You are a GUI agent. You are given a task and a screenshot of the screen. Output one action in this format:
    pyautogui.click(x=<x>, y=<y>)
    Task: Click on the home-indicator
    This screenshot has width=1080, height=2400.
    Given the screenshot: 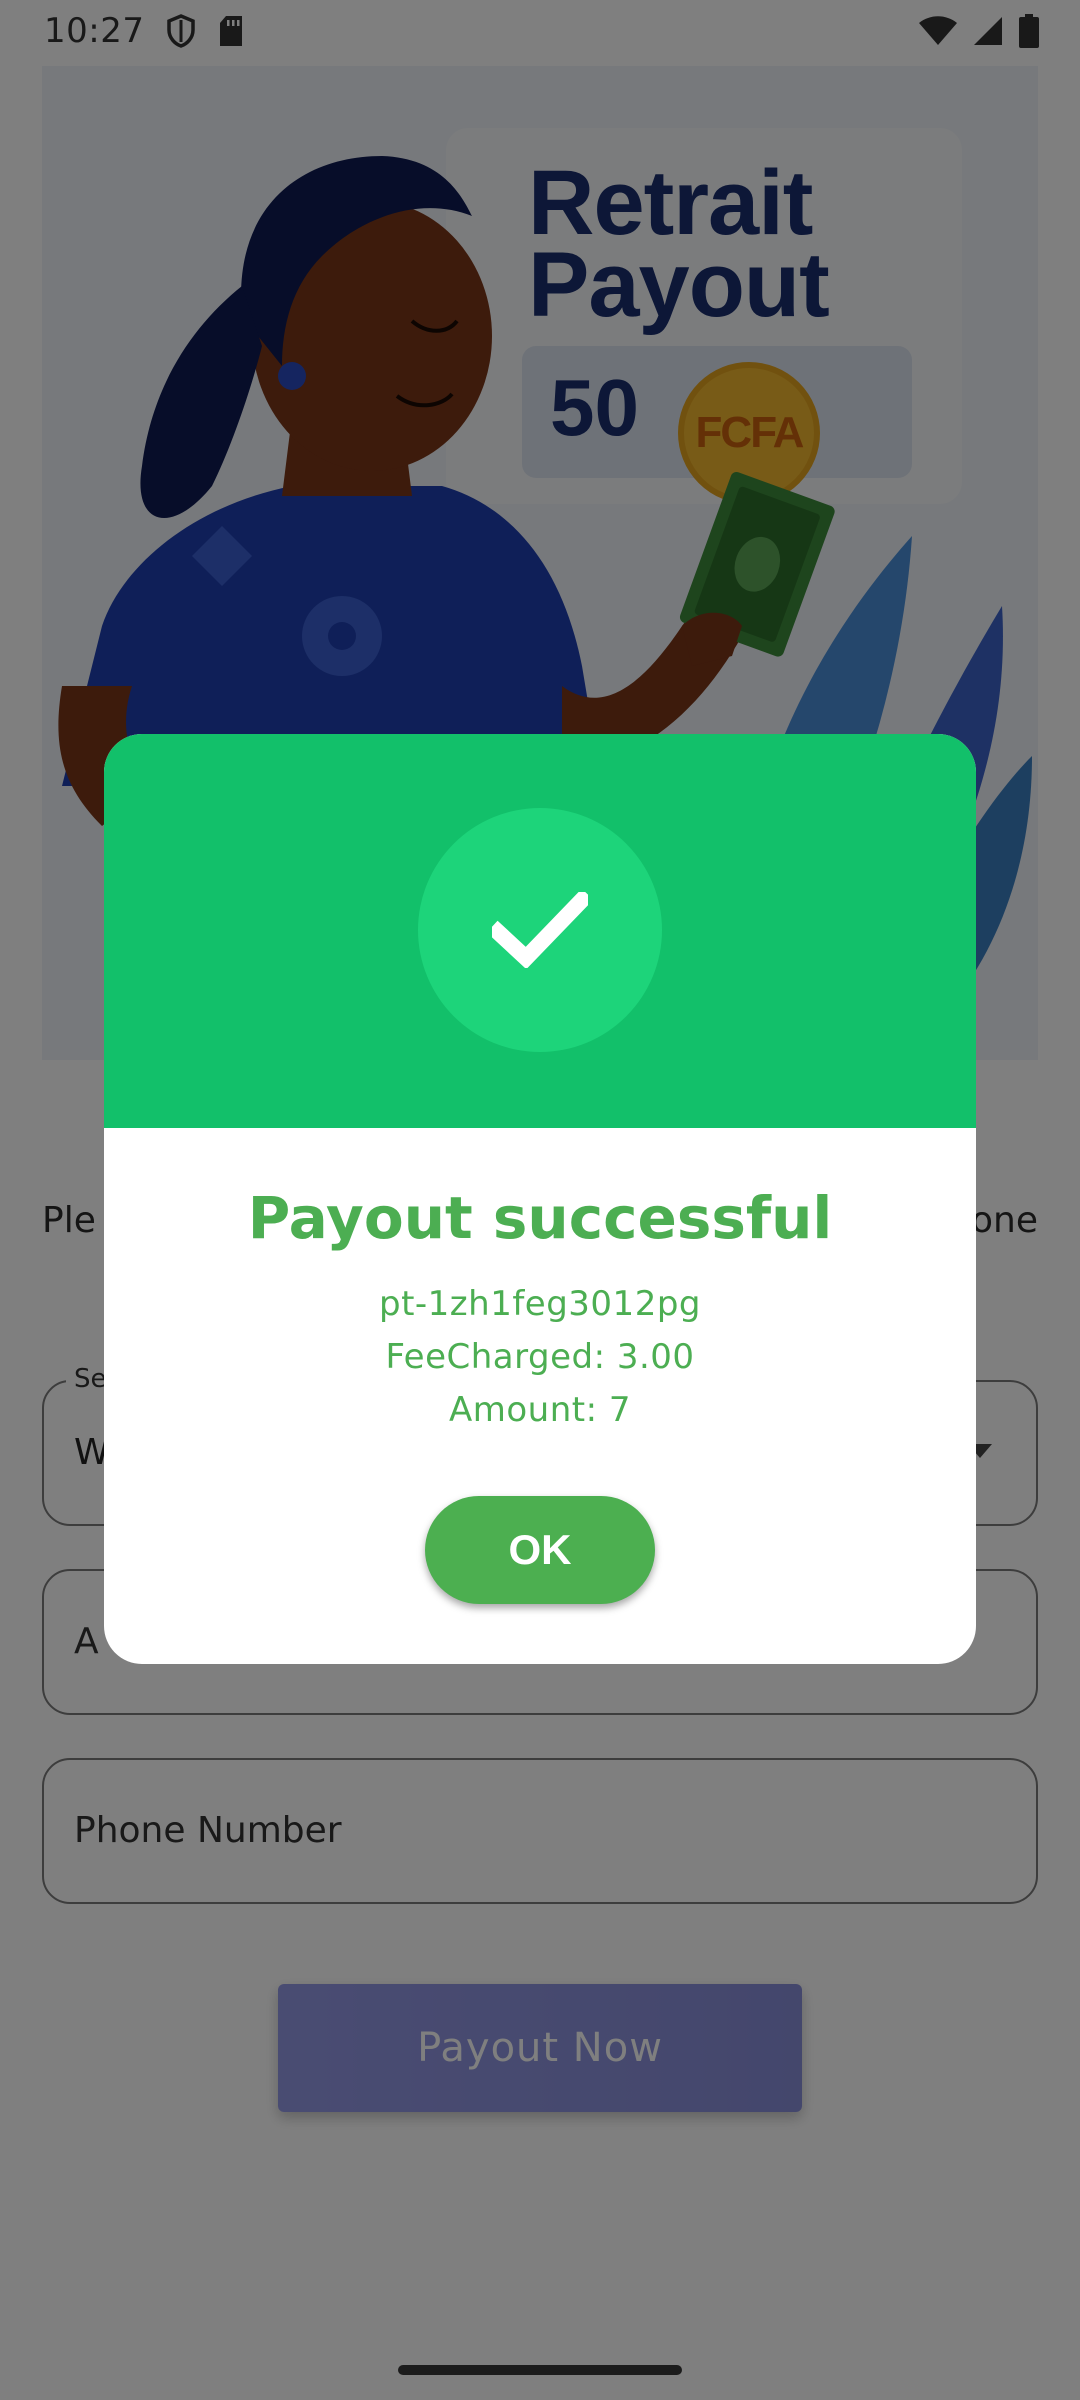 What is the action you would take?
    pyautogui.click(x=540, y=2370)
    